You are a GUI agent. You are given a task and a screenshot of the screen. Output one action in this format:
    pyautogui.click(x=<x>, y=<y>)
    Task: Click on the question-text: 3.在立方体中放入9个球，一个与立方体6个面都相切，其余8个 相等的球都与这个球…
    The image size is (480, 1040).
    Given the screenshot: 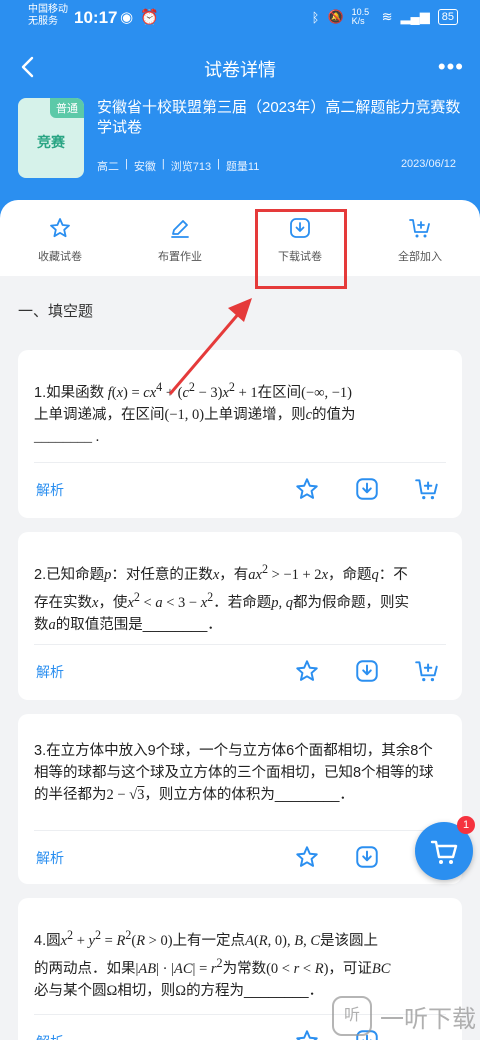 What is the action you would take?
    pyautogui.click(x=234, y=773)
    